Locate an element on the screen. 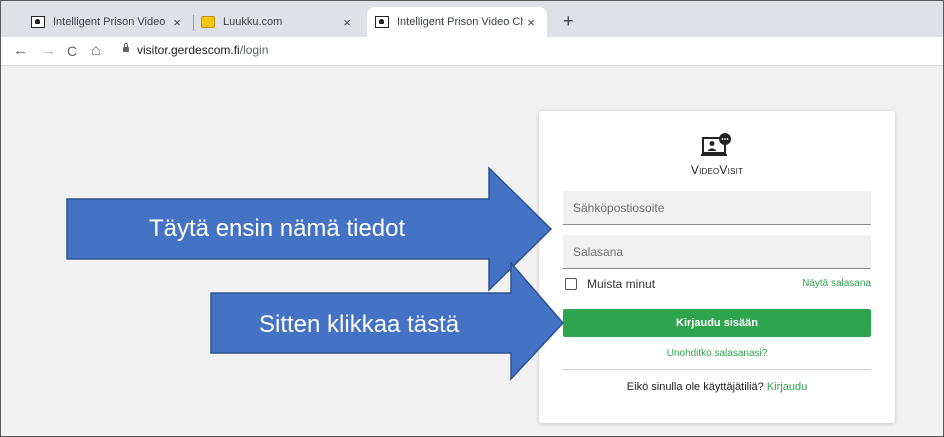 The height and width of the screenshot is (437, 944). arrow-click-here-text: Sitten klikkaa tästä is located at coordinates (359, 324).